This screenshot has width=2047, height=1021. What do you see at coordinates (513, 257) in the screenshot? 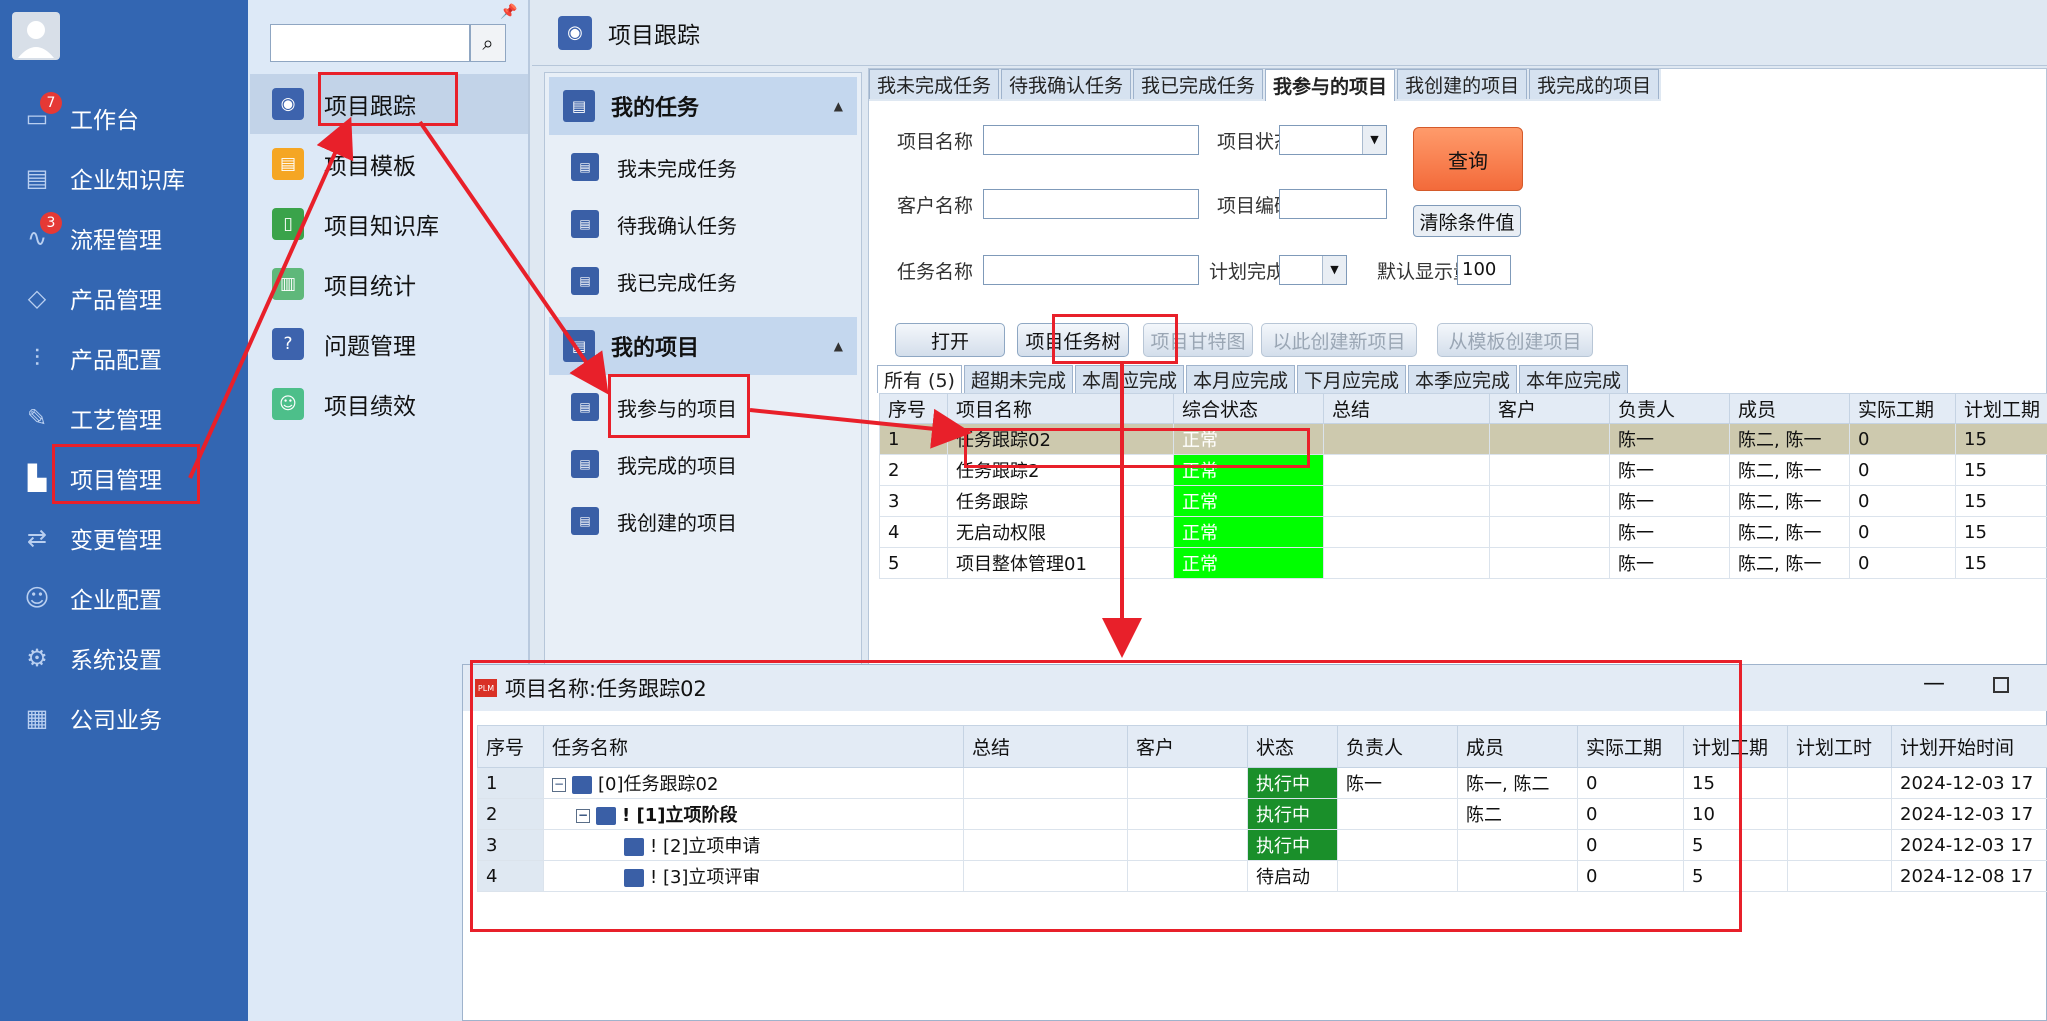
I see `arrow-tracking-to-participated` at bounding box center [513, 257].